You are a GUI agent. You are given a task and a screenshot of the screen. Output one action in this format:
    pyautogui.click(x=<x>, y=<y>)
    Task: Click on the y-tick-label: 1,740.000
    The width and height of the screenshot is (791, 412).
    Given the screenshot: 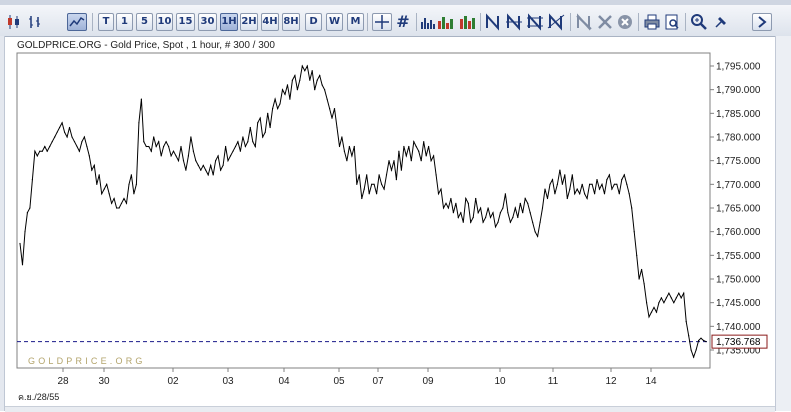 What is the action you would take?
    pyautogui.click(x=738, y=327)
    